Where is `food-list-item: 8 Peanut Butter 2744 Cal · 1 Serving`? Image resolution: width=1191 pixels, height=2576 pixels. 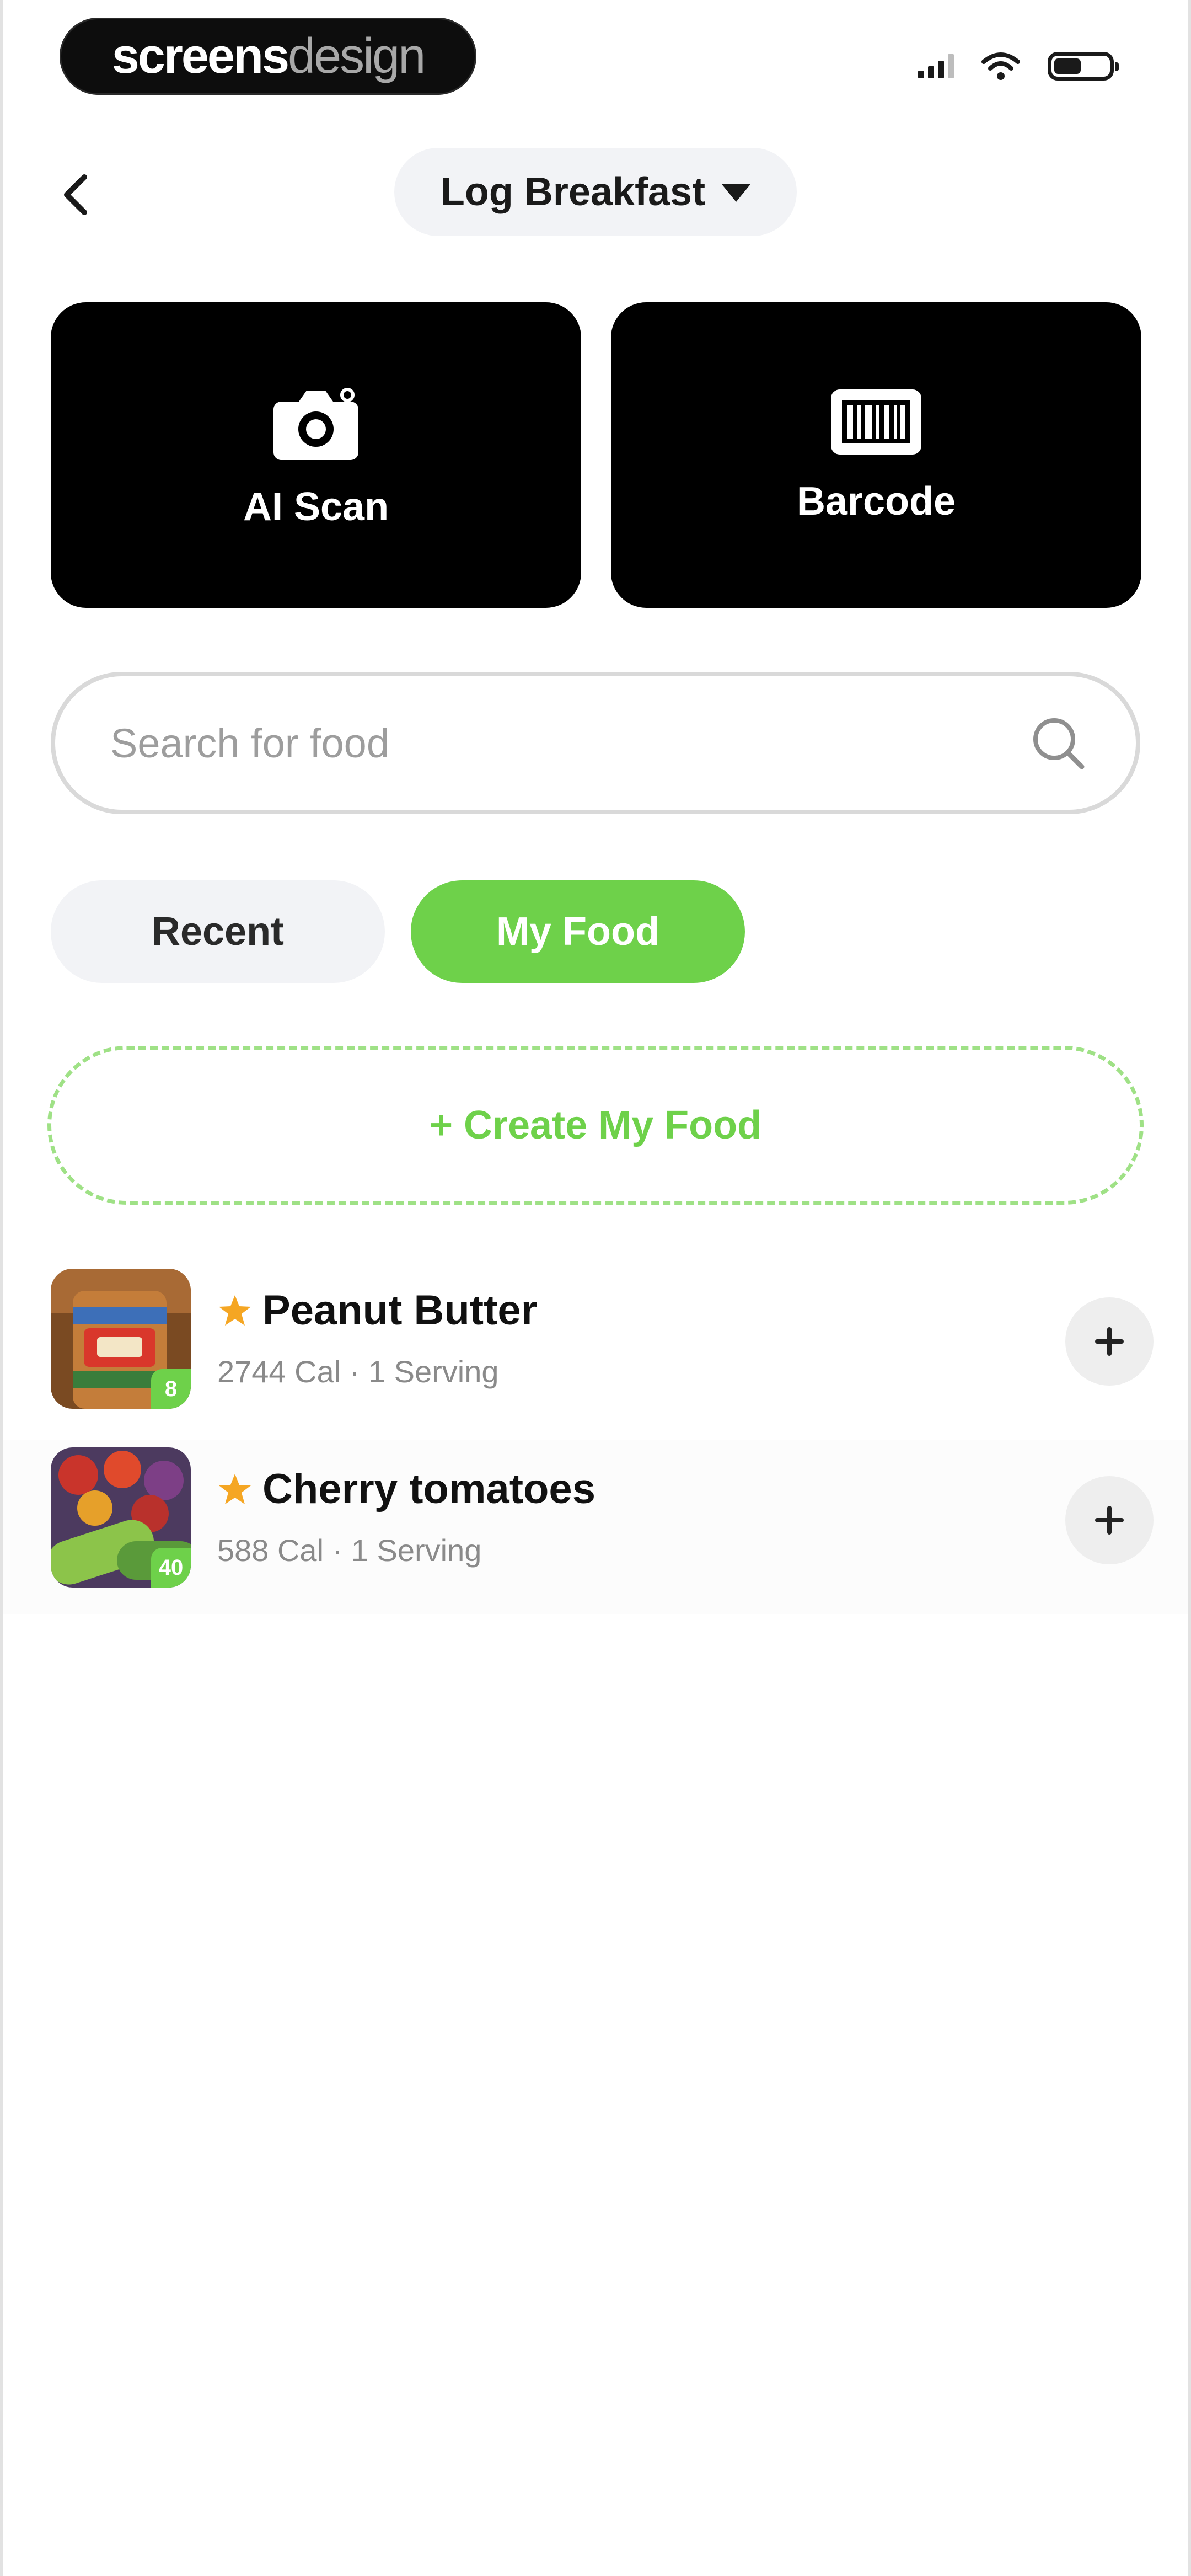
food-list-item: 8 Peanut Butter 2744 Cal · 1 Serving is located at coordinates (595, 1348).